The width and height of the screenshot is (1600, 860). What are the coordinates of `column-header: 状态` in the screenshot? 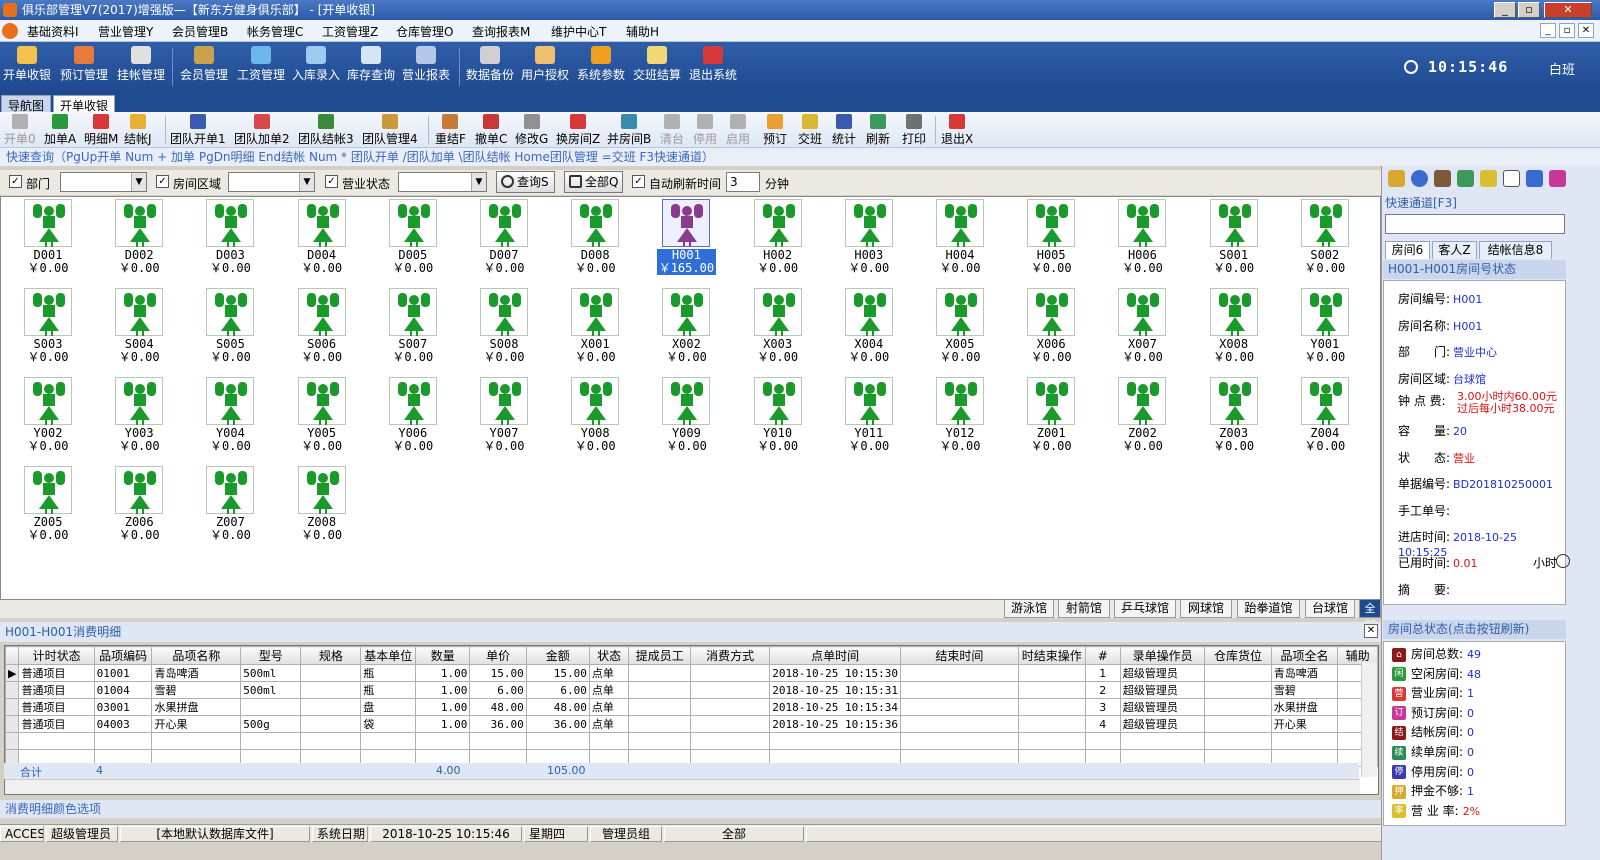 It's located at (609, 655).